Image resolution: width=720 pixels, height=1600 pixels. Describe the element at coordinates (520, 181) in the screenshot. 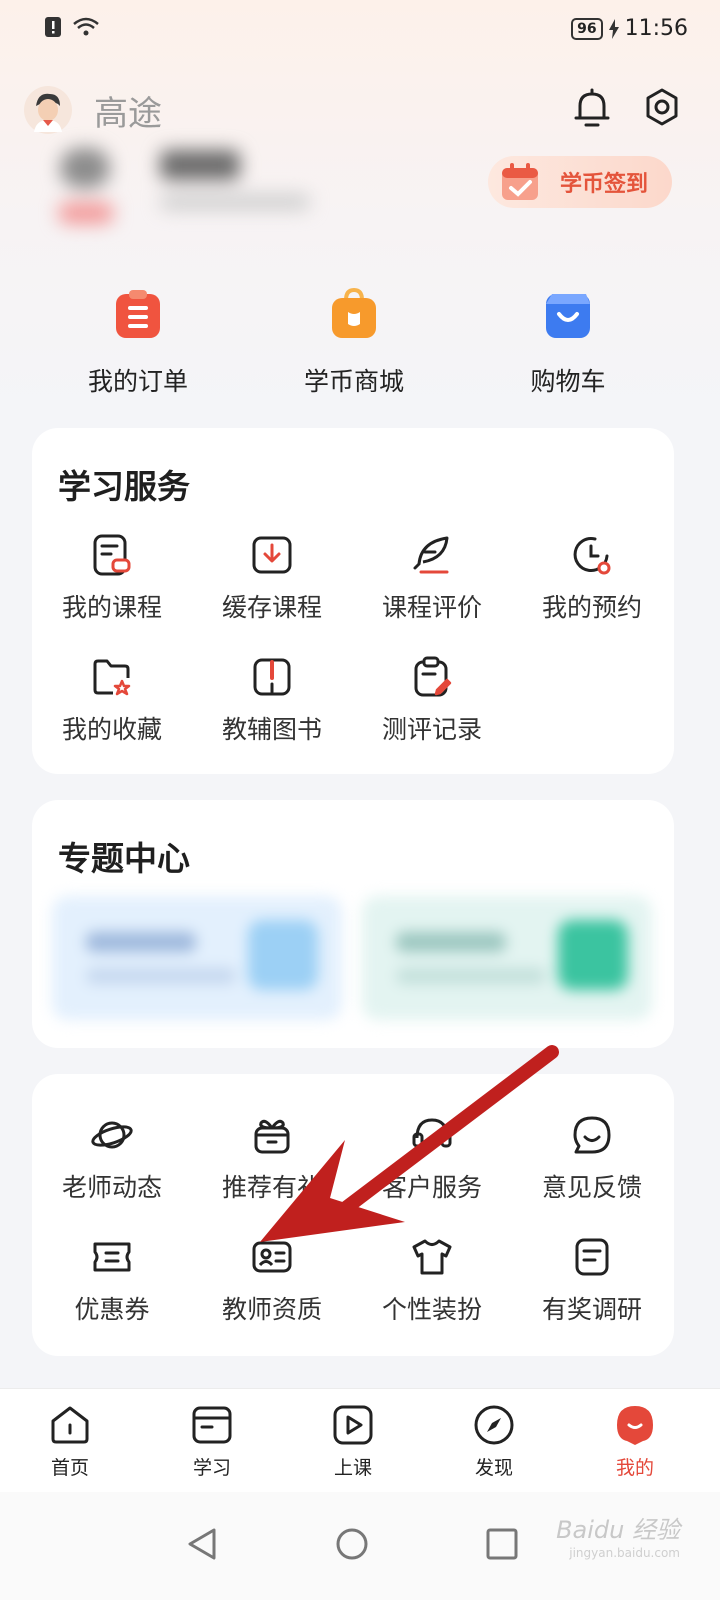

I see `calendar-check-icon` at that location.